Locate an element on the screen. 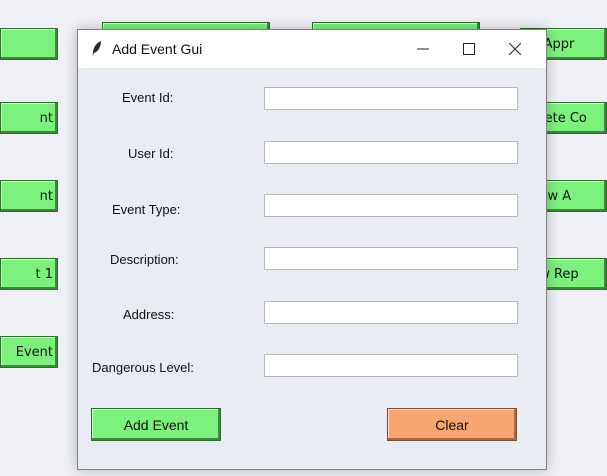 This screenshot has height=476, width=607. minimize-button is located at coordinates (423, 49).